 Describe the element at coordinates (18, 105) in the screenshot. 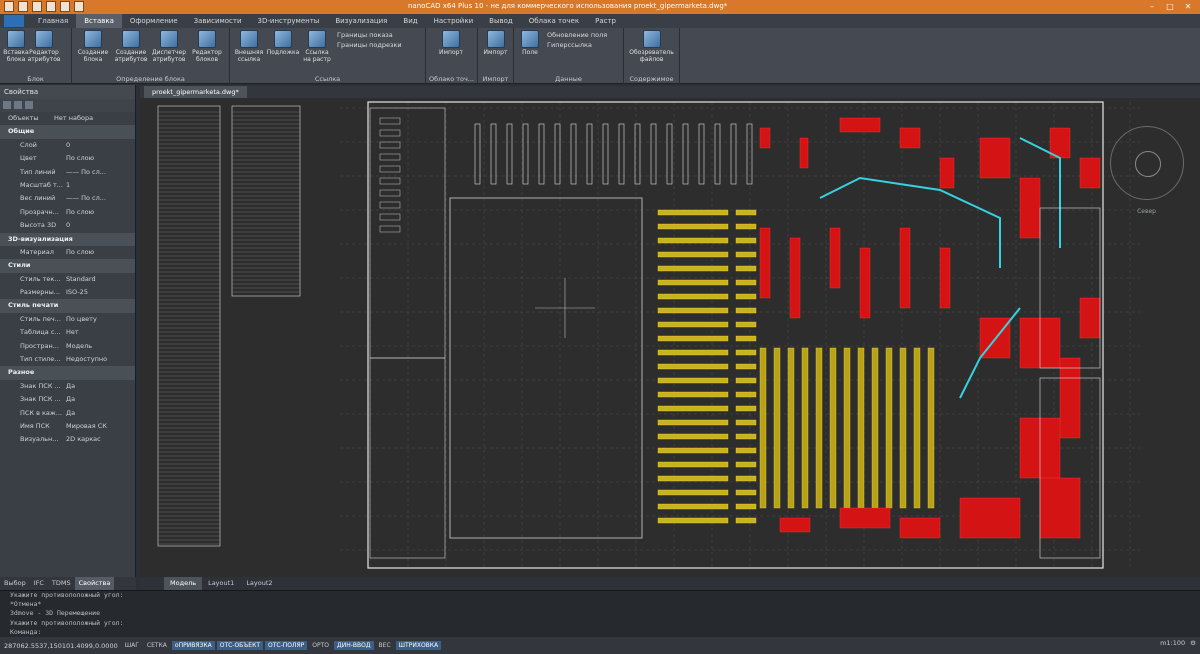

I see `quick-select-icon` at that location.